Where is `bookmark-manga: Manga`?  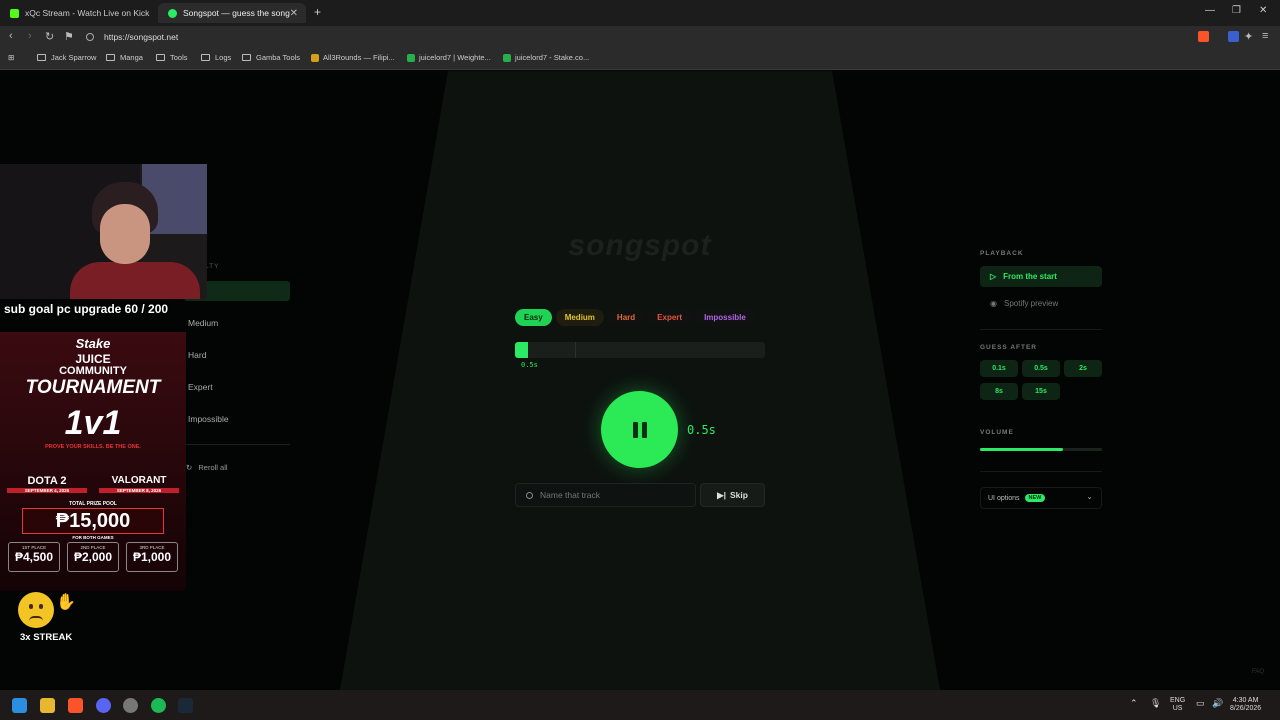
bookmark-manga: Manga is located at coordinates (124, 57).